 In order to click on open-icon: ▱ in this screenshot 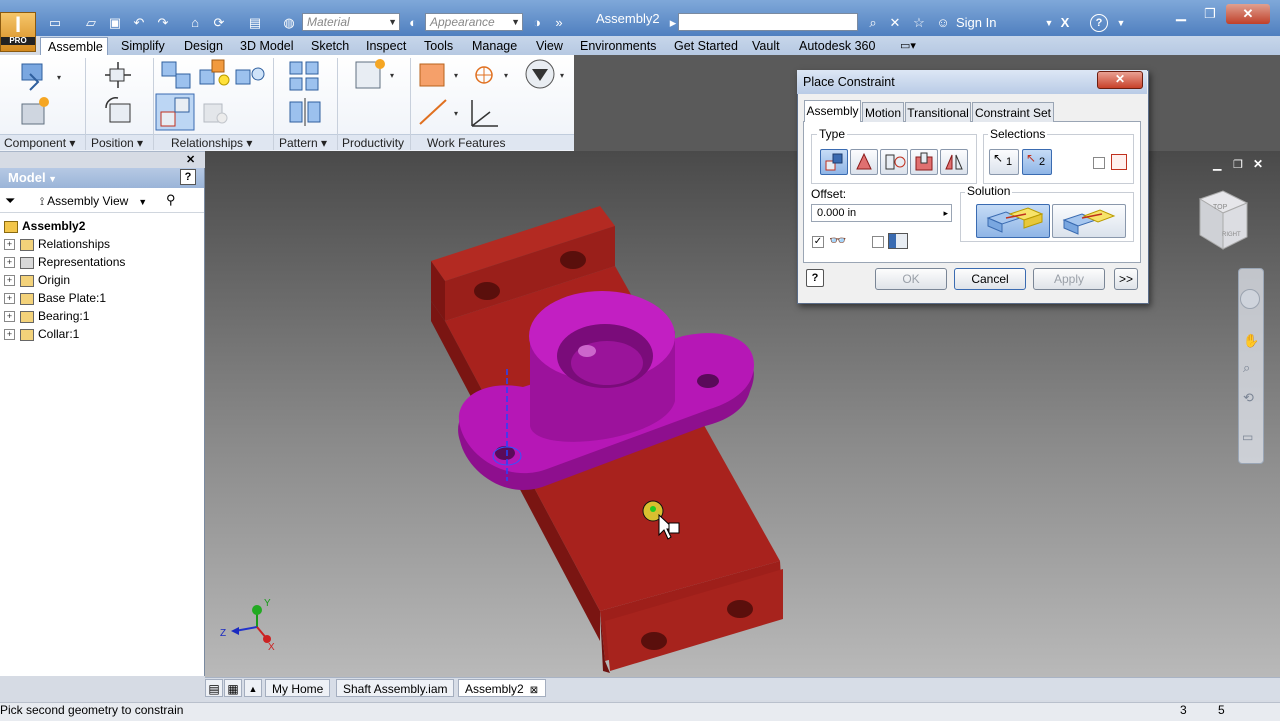, I will do `click(91, 23)`.